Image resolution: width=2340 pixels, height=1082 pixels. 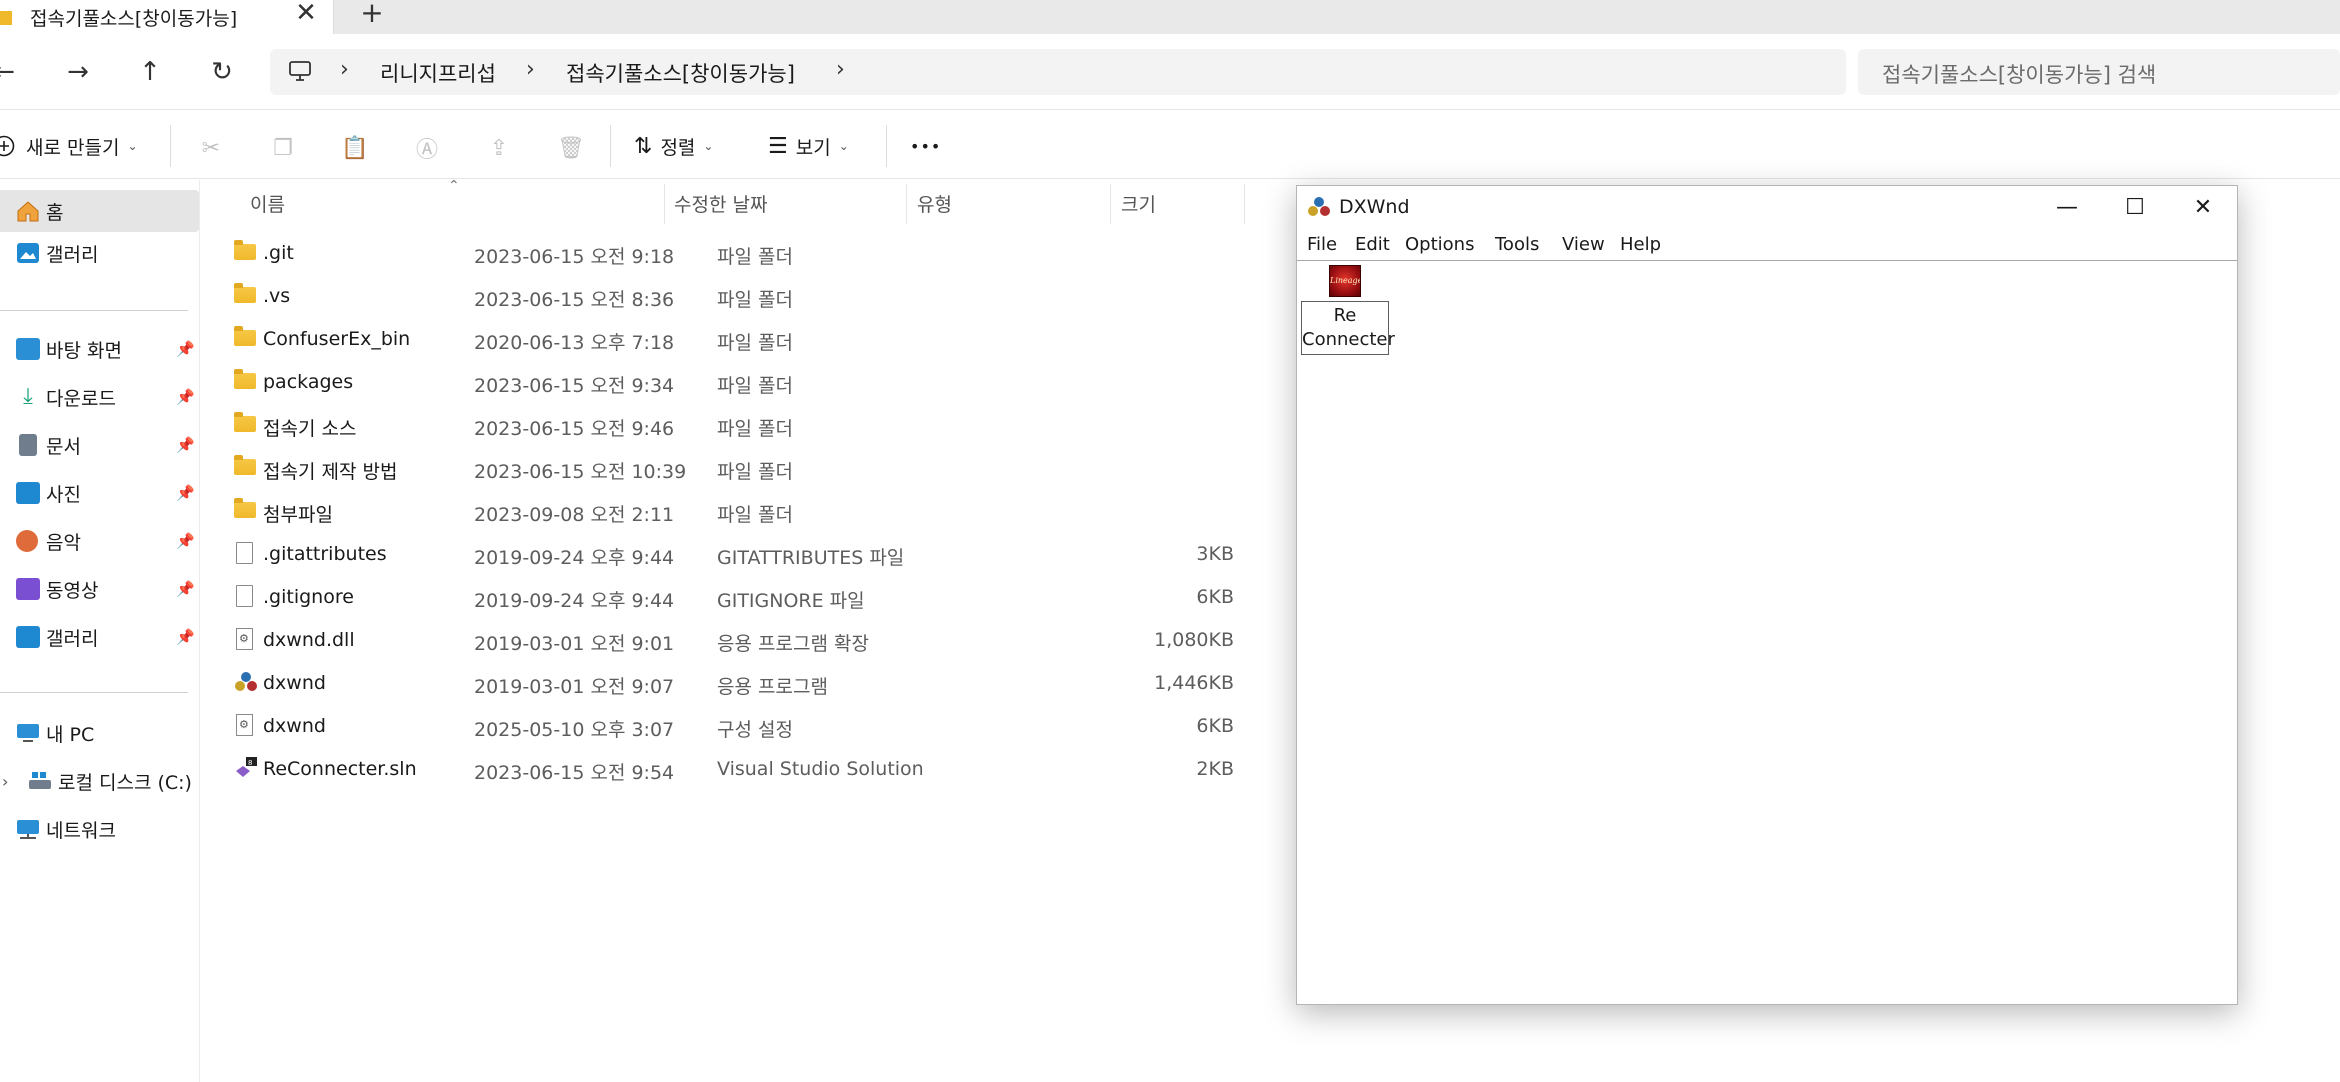 What do you see at coordinates (574, 730) in the screenshot?
I see `file-modified-date: 2025-05-10 오후 3:07` at bounding box center [574, 730].